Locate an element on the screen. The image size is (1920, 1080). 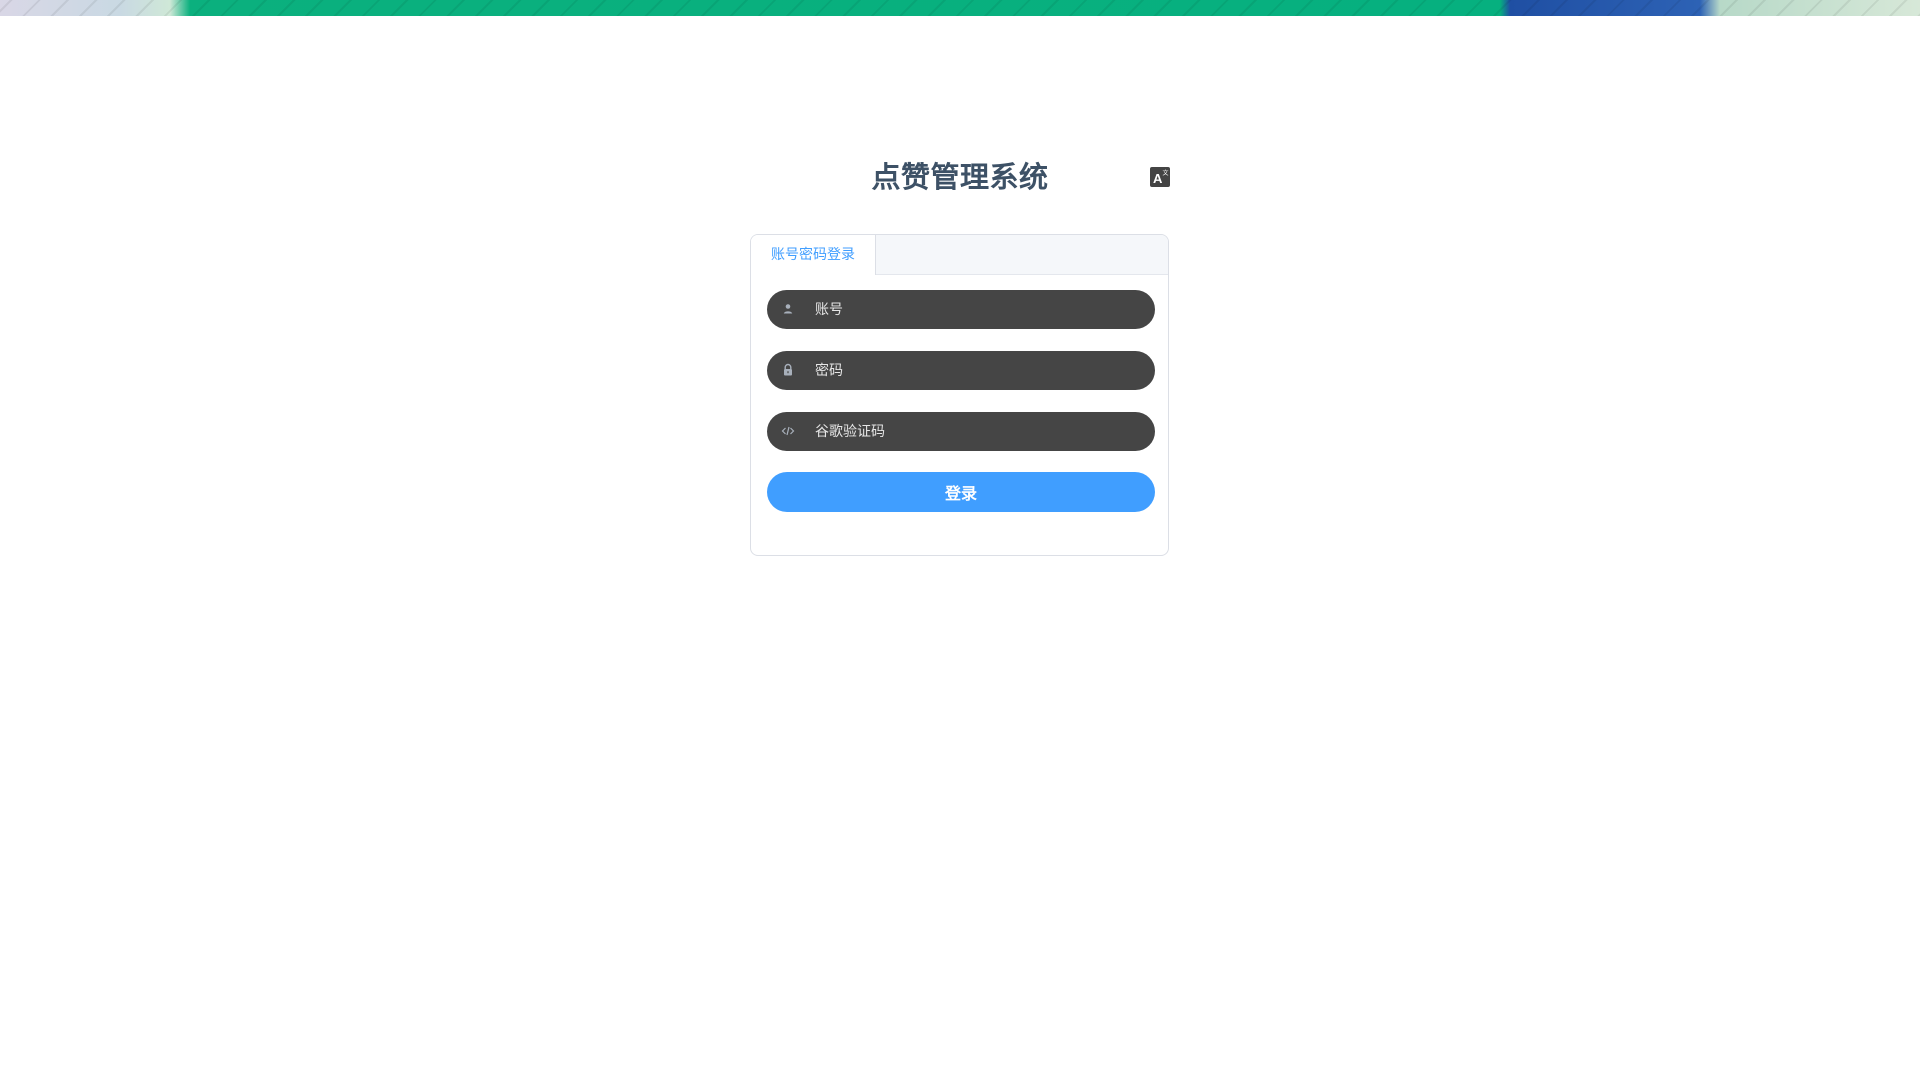
login-card: 账号密码登录 登录 is located at coordinates (959, 395).